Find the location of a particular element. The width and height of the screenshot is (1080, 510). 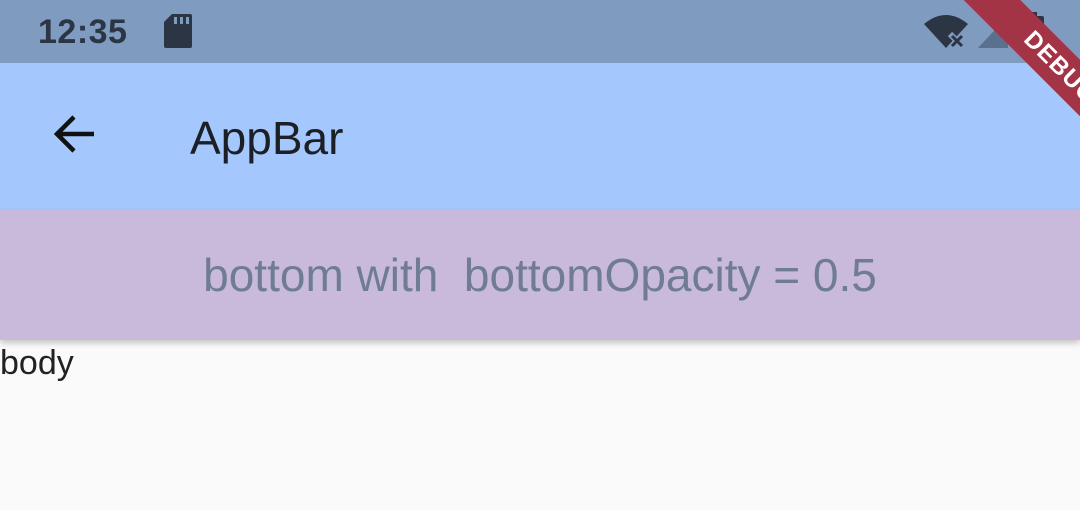

app-bar-title: AppBar is located at coordinates (267, 138).